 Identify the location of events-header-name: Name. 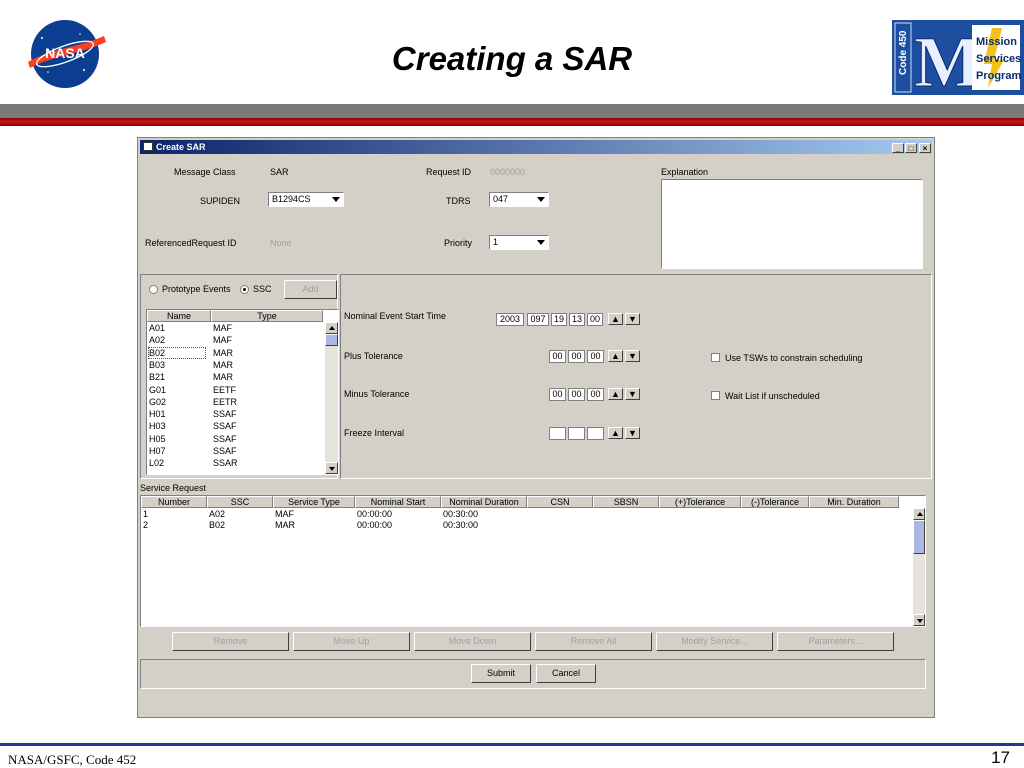
(179, 316).